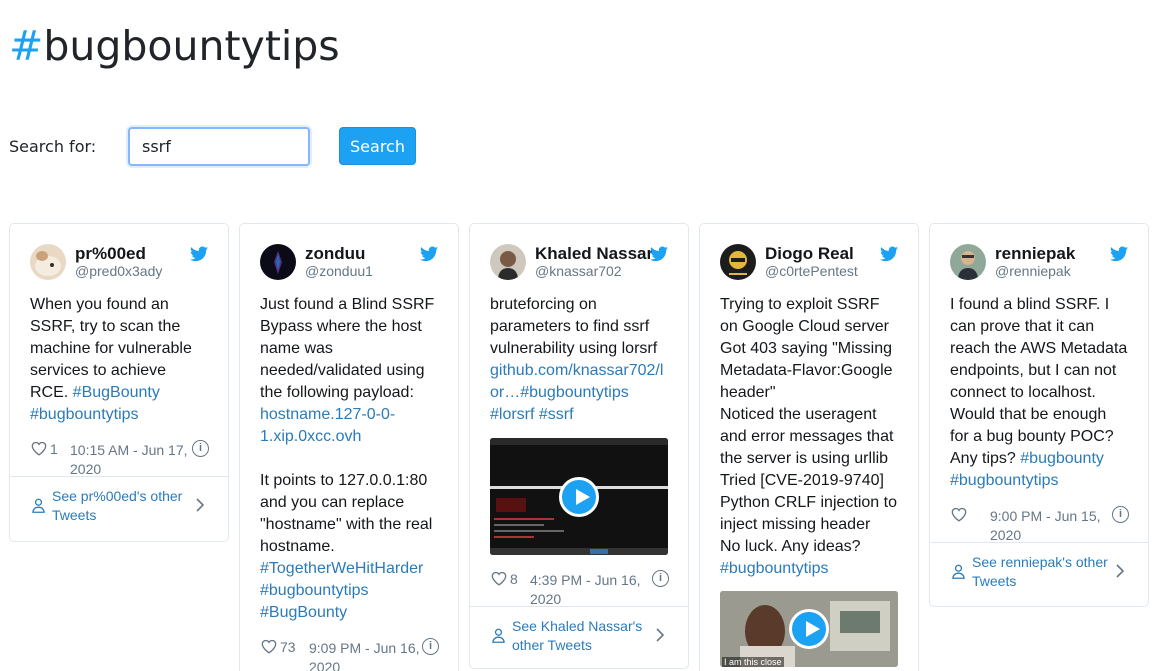 This screenshot has width=1161, height=671. Describe the element at coordinates (579, 371) in the screenshot. I see `url-link: github.com/knassar702/l` at that location.